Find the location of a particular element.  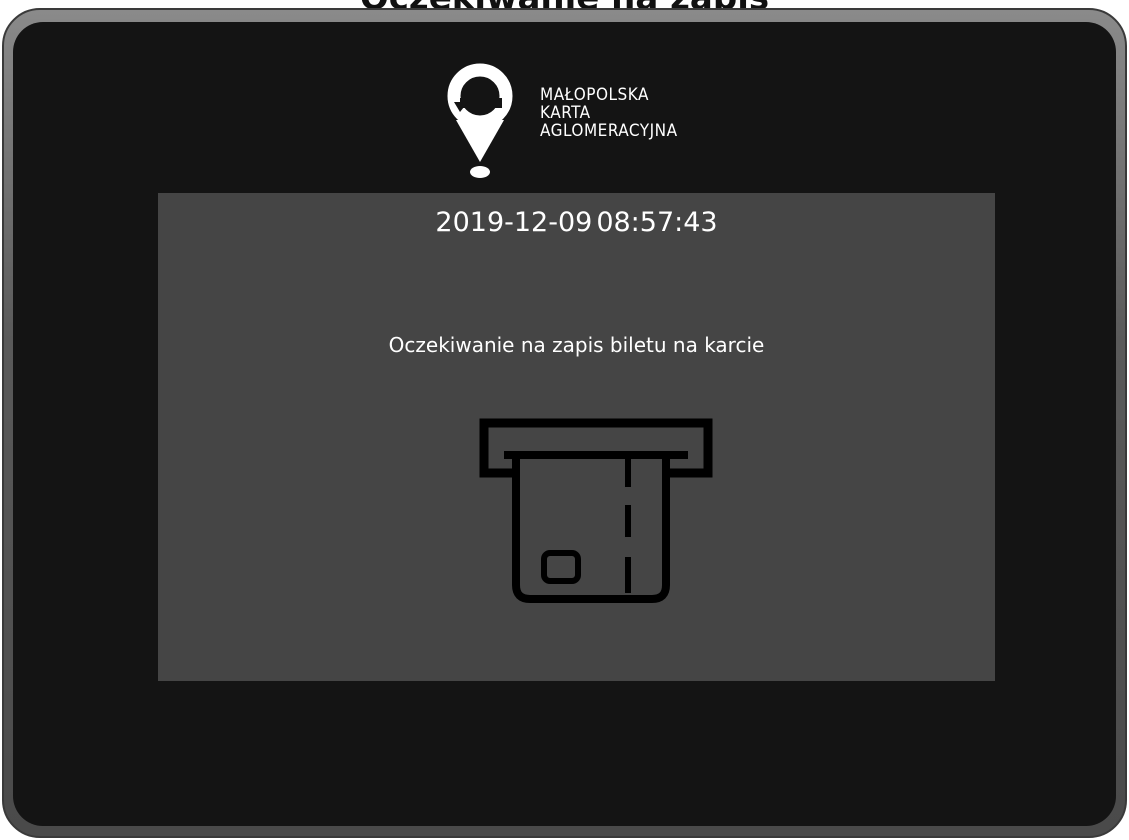

brand-line-3: AGLOMERACYJNA is located at coordinates (609, 131).